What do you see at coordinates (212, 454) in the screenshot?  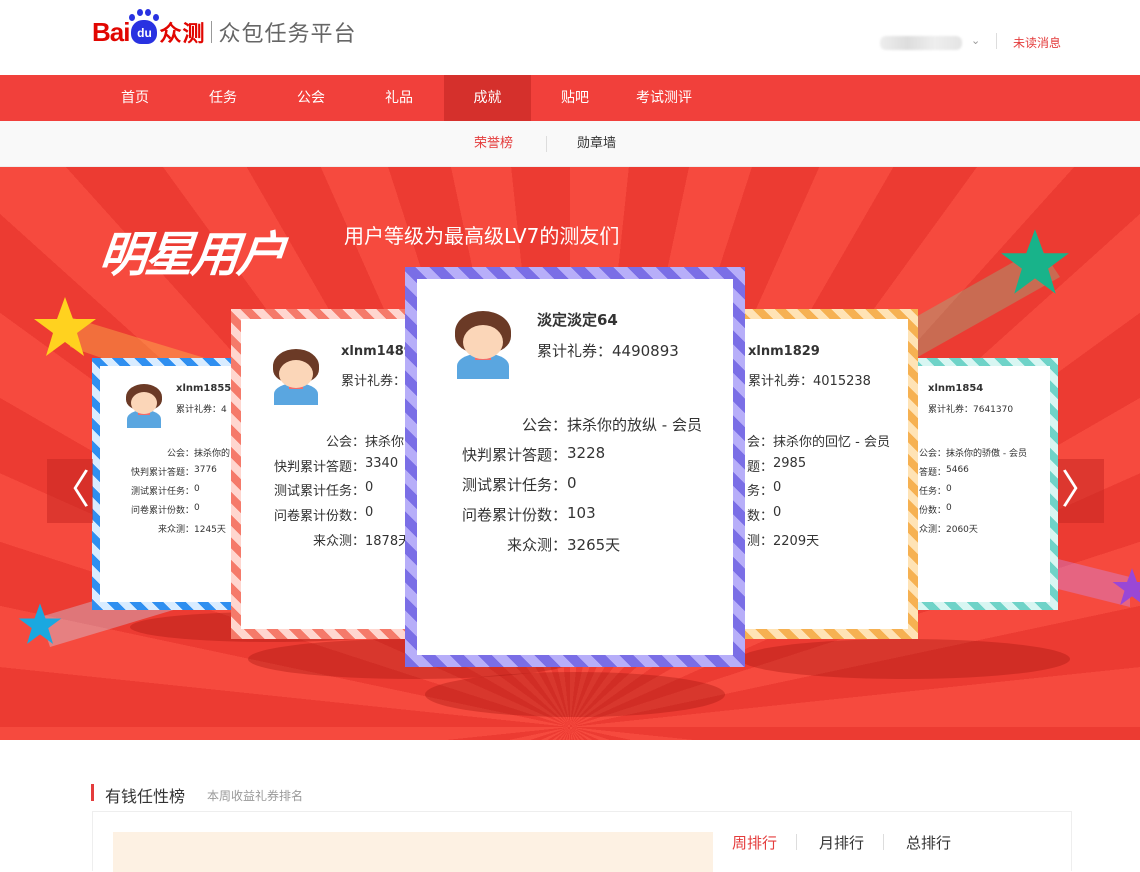 I see `guild-value: 抹杀你的` at bounding box center [212, 454].